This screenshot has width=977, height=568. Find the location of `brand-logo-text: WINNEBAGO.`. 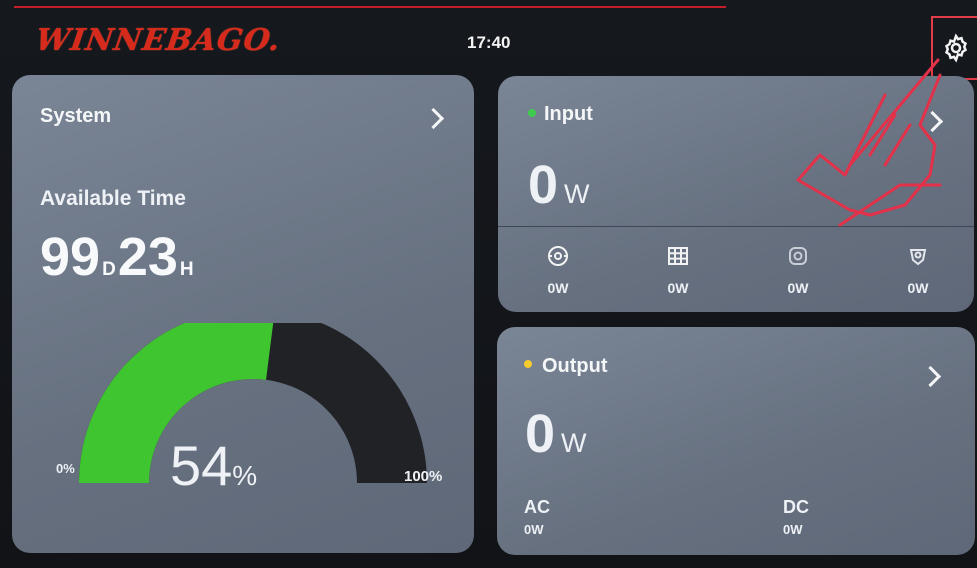

brand-logo-text: WINNEBAGO. is located at coordinates (158, 40).